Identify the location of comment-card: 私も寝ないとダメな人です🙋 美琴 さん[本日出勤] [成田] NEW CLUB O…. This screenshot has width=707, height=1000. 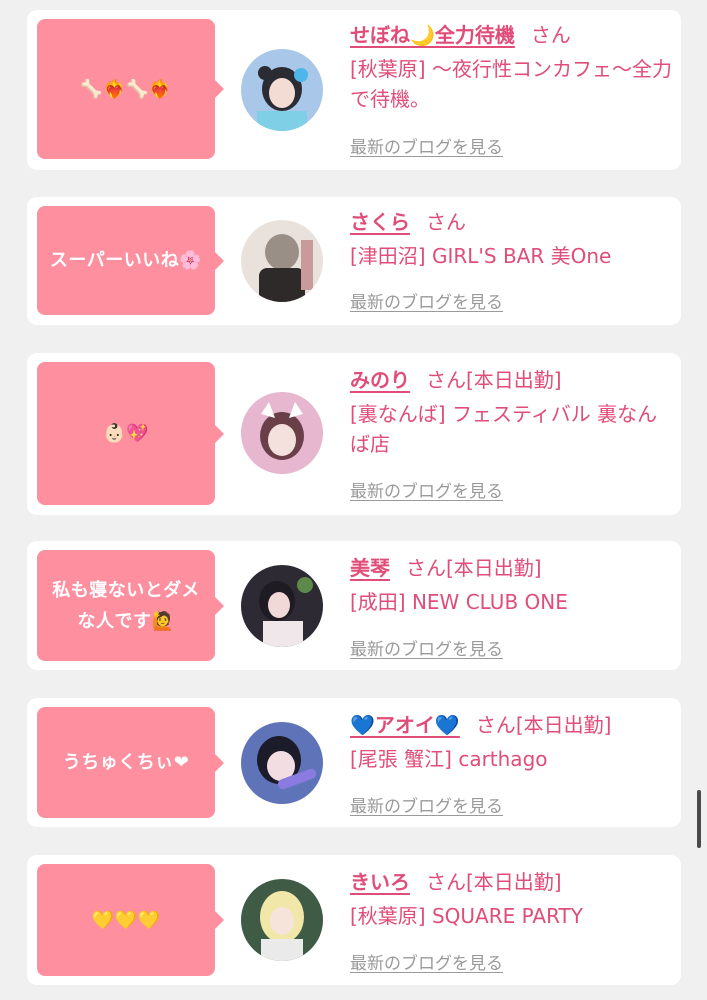
(354, 605).